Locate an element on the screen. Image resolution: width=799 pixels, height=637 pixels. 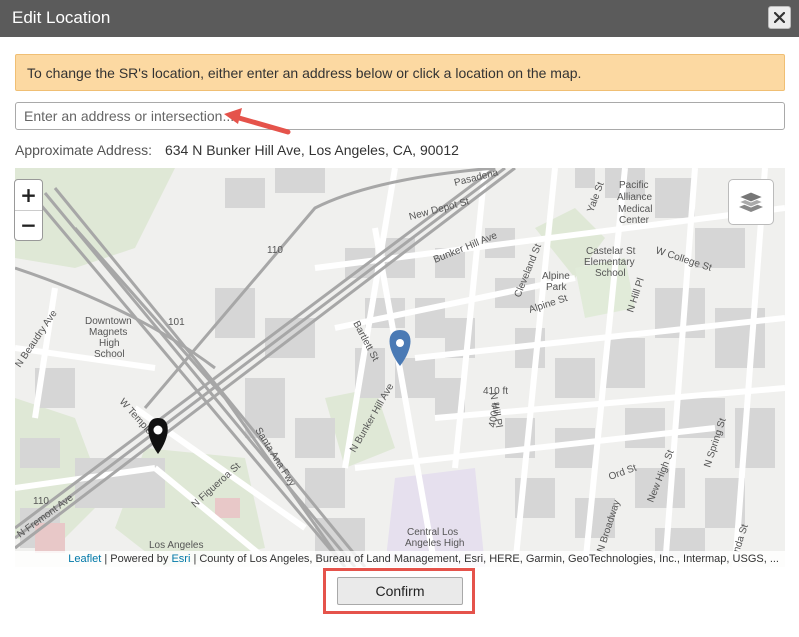
map-label: 410 ft is located at coordinates (495, 391).